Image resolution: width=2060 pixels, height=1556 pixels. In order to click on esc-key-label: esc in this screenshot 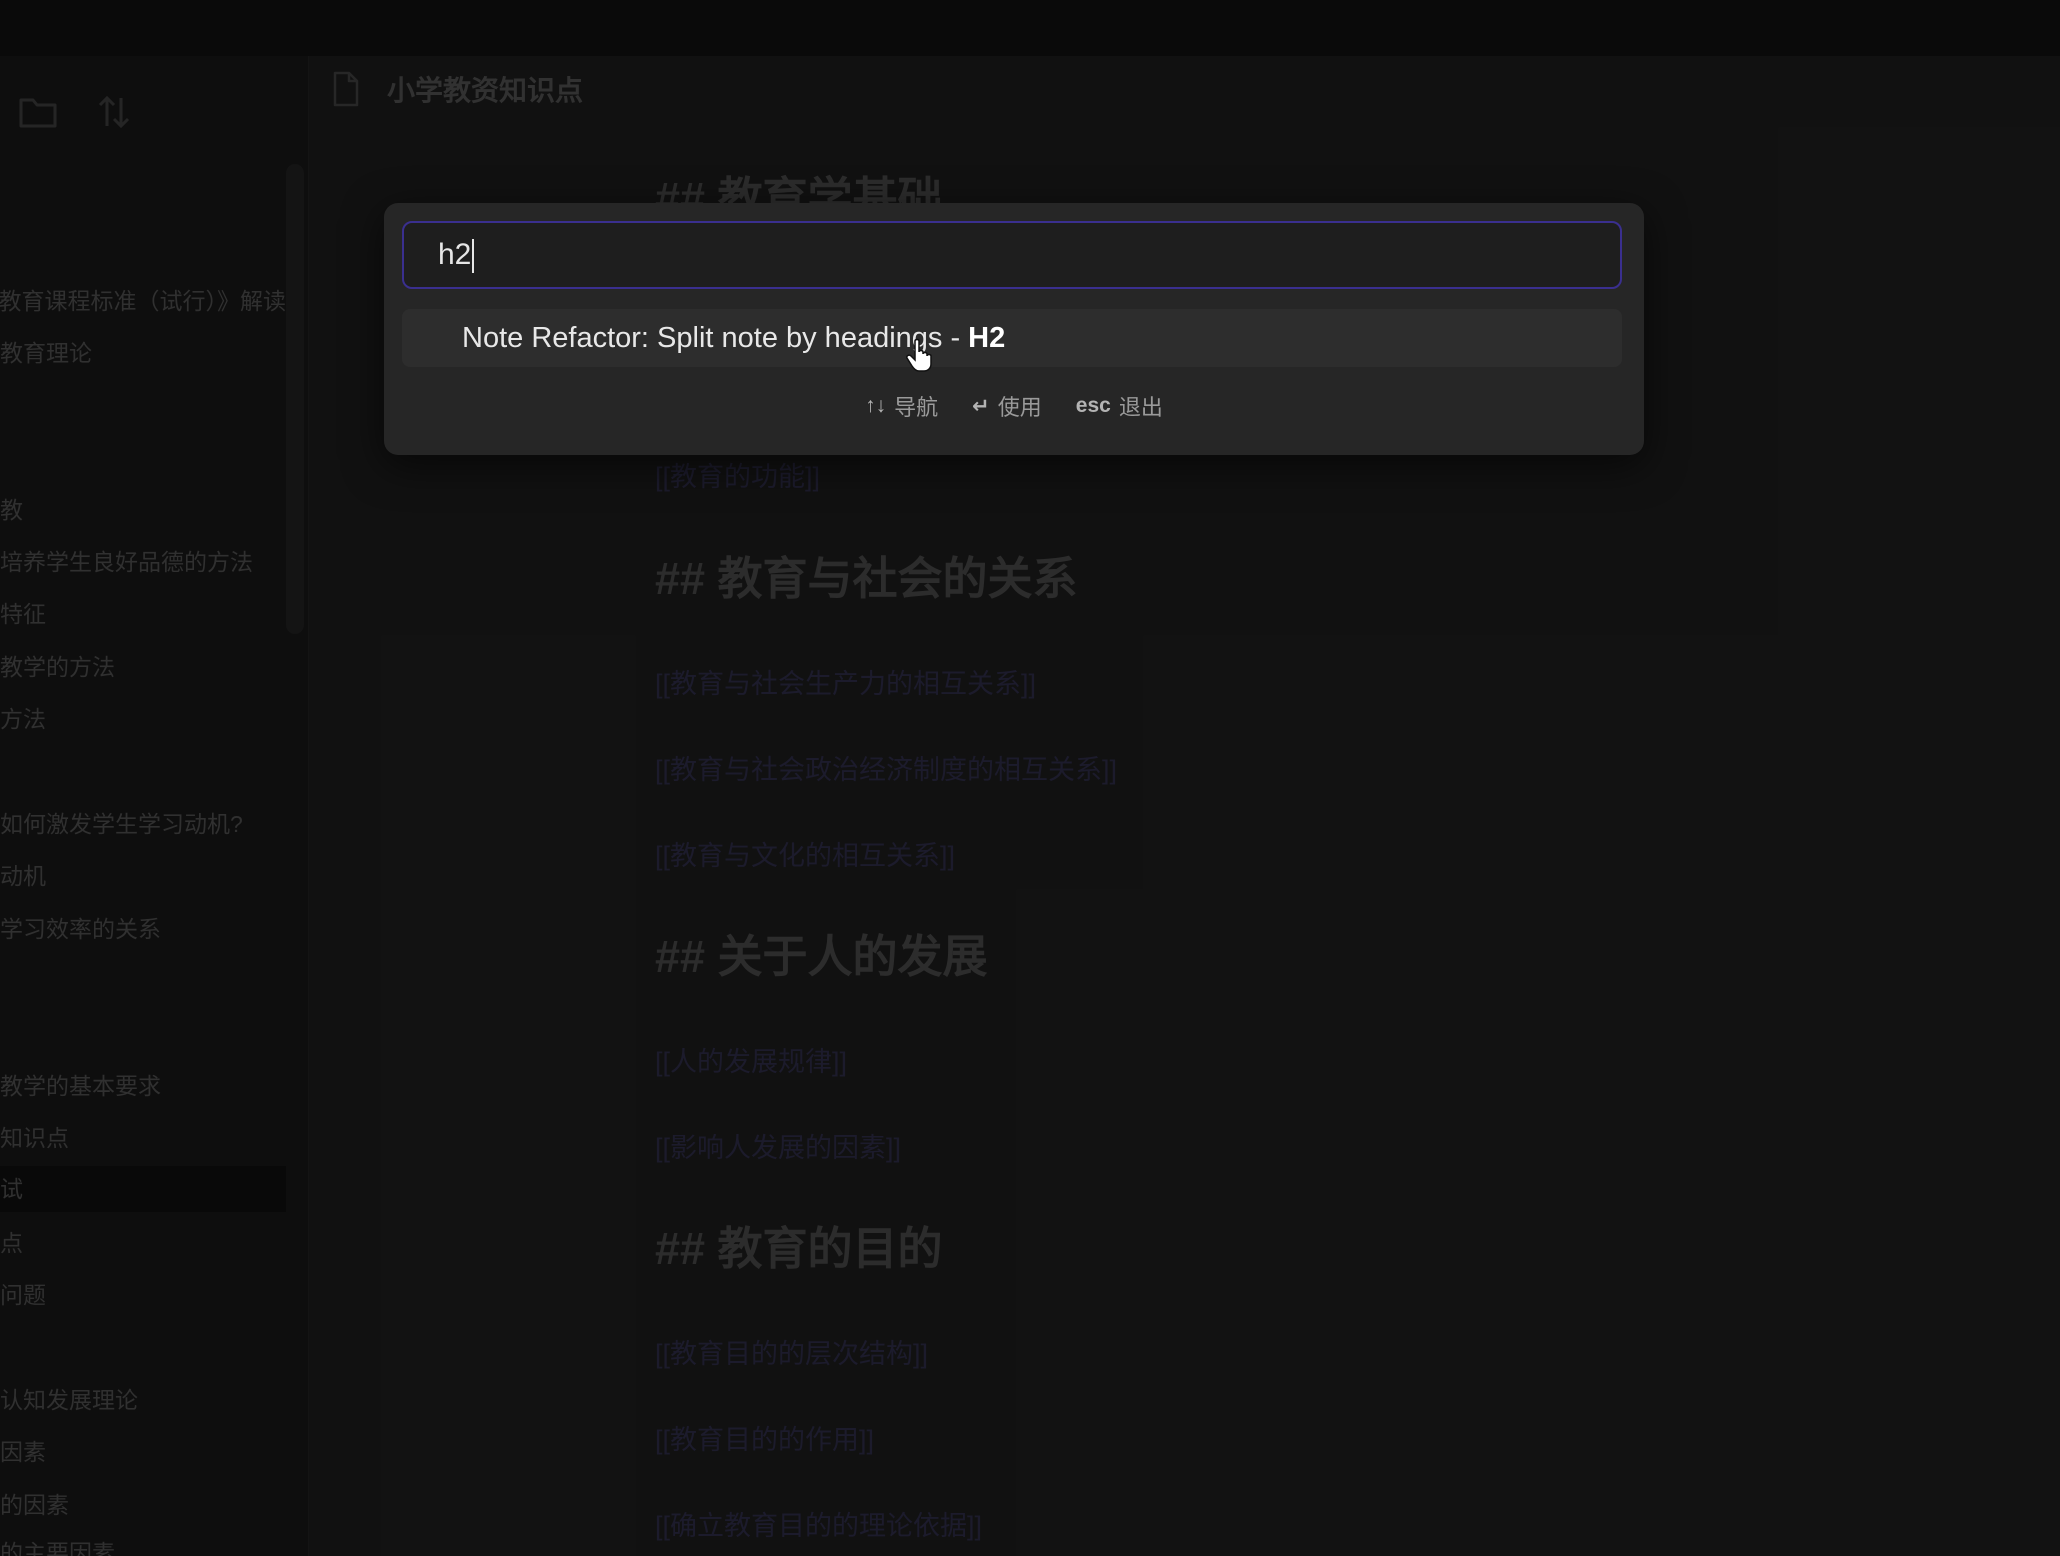, I will do `click(1093, 405)`.